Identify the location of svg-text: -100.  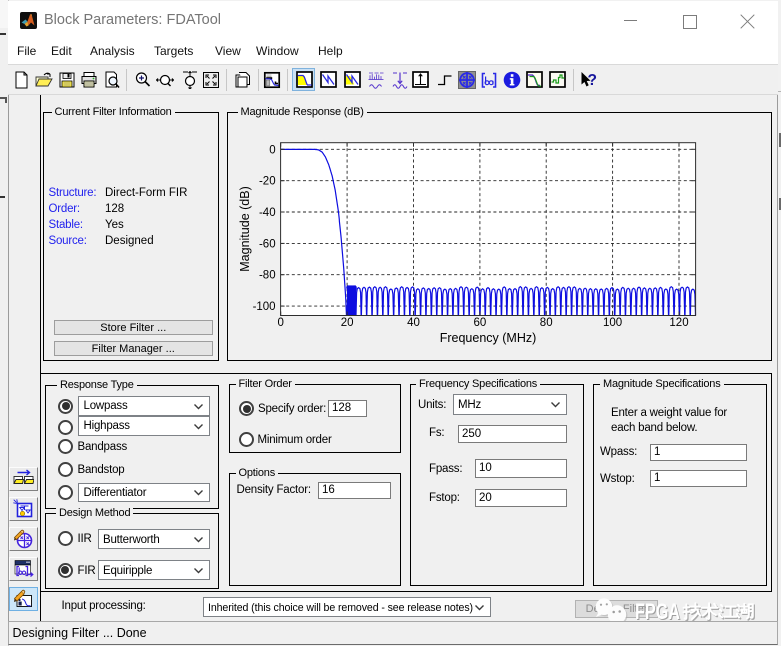
(264, 307).